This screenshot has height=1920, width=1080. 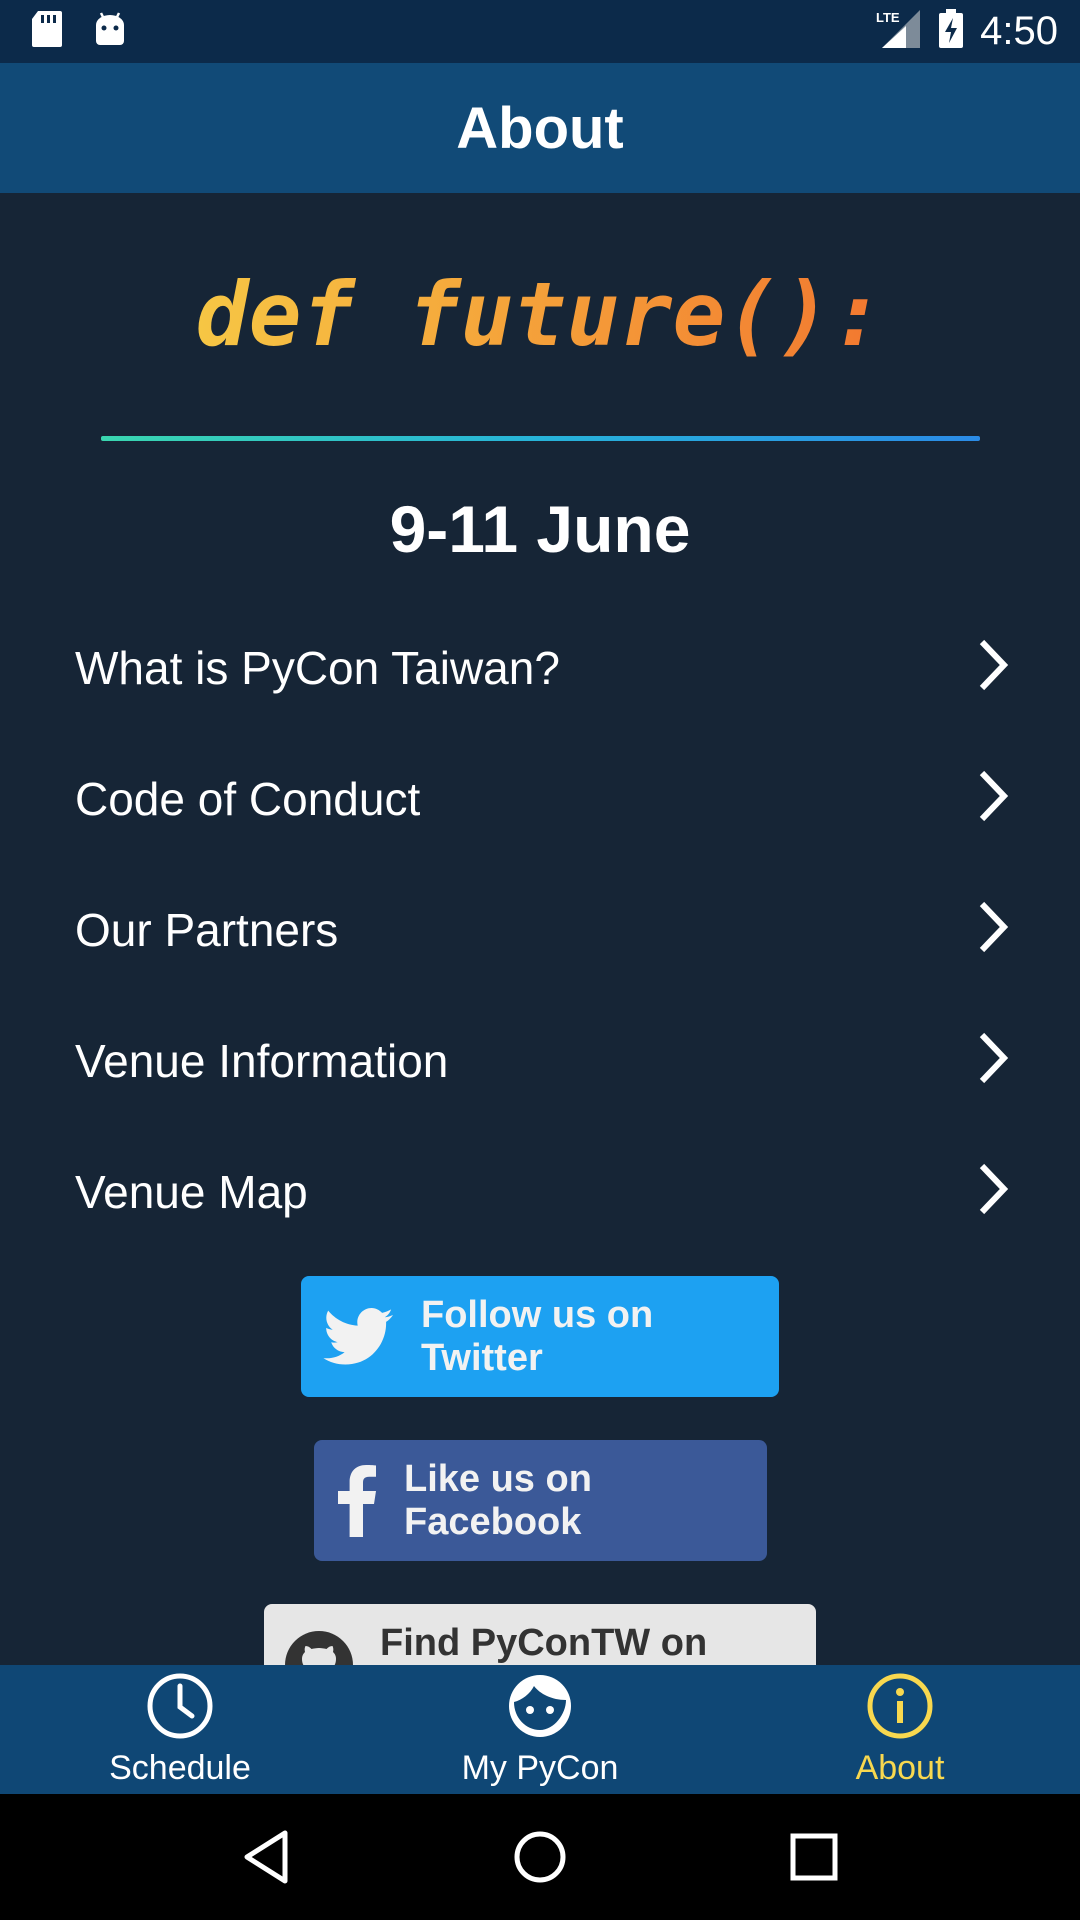 I want to click on menu-item-what-is-pycon: What is PyCon Taiwan?, so click(x=540, y=667).